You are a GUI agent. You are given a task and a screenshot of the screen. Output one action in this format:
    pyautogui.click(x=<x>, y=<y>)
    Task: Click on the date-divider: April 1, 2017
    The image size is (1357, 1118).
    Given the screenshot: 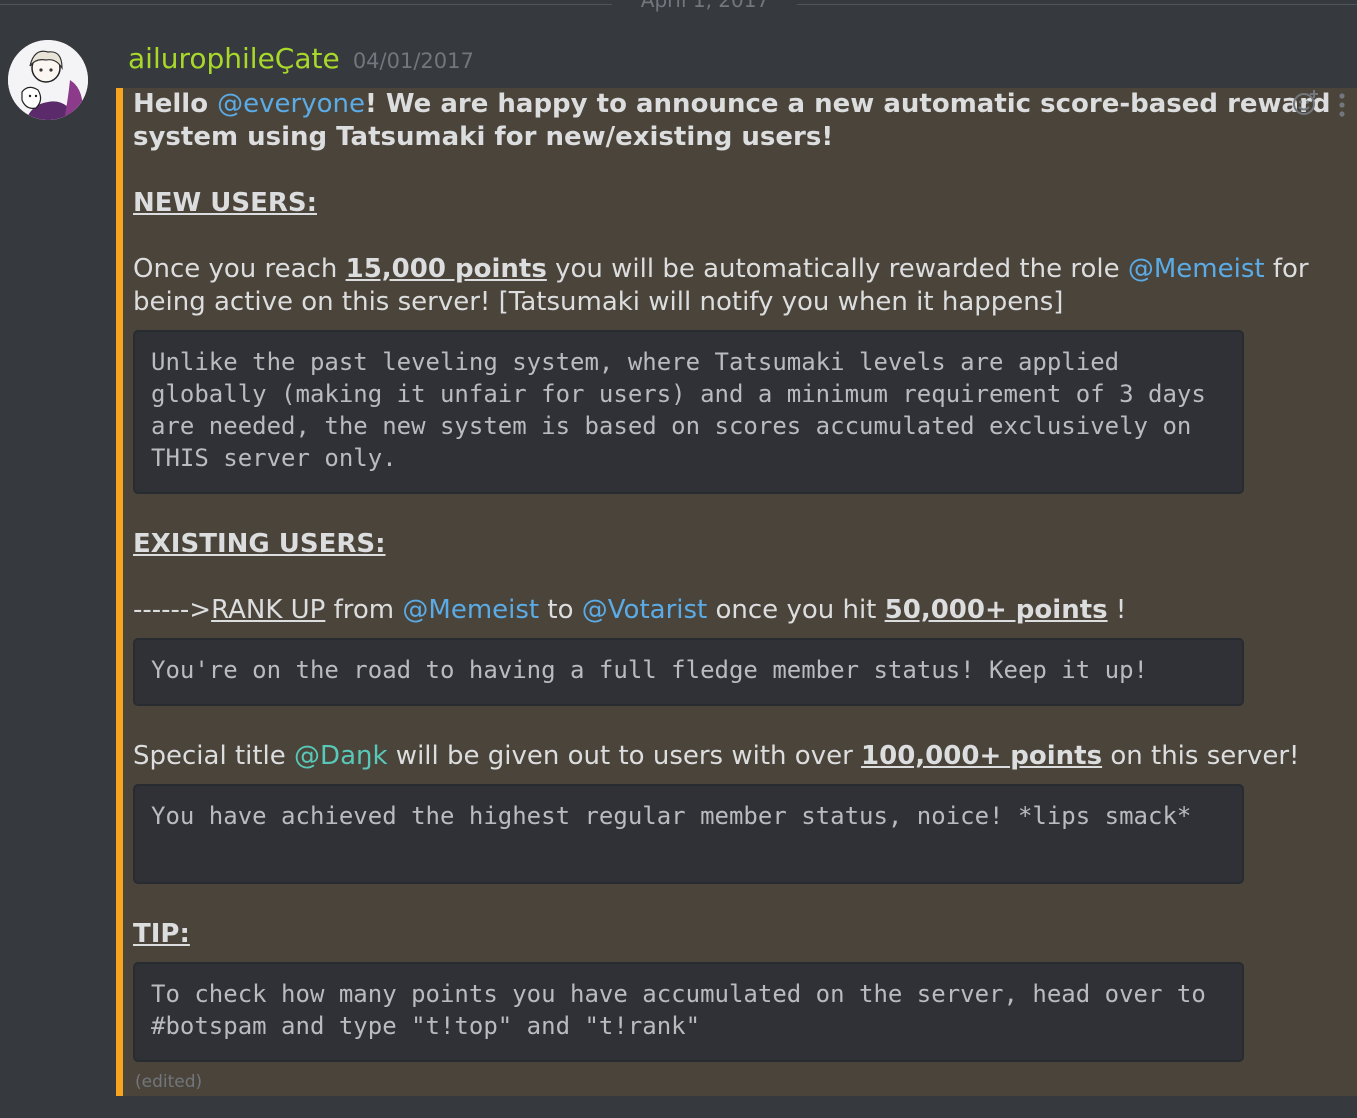 What is the action you would take?
    pyautogui.click(x=678, y=10)
    